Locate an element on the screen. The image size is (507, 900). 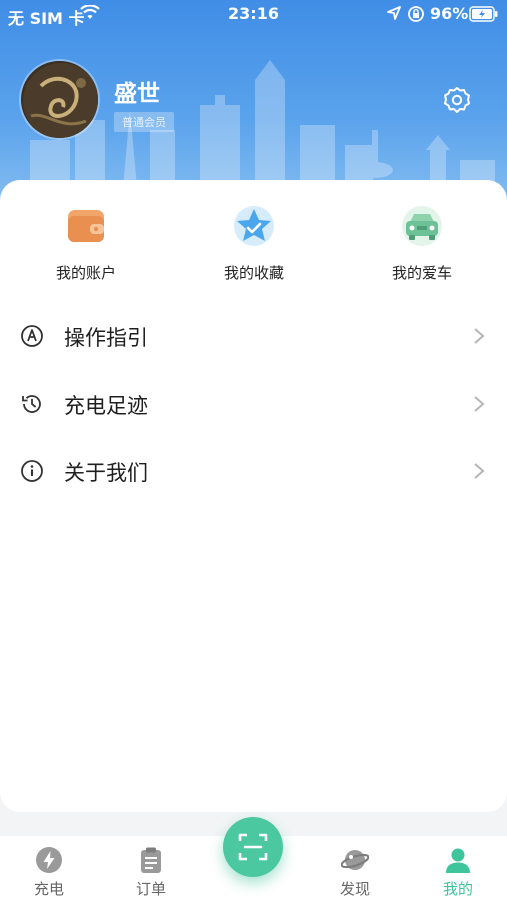
username: 盛世 is located at coordinates (137, 94).